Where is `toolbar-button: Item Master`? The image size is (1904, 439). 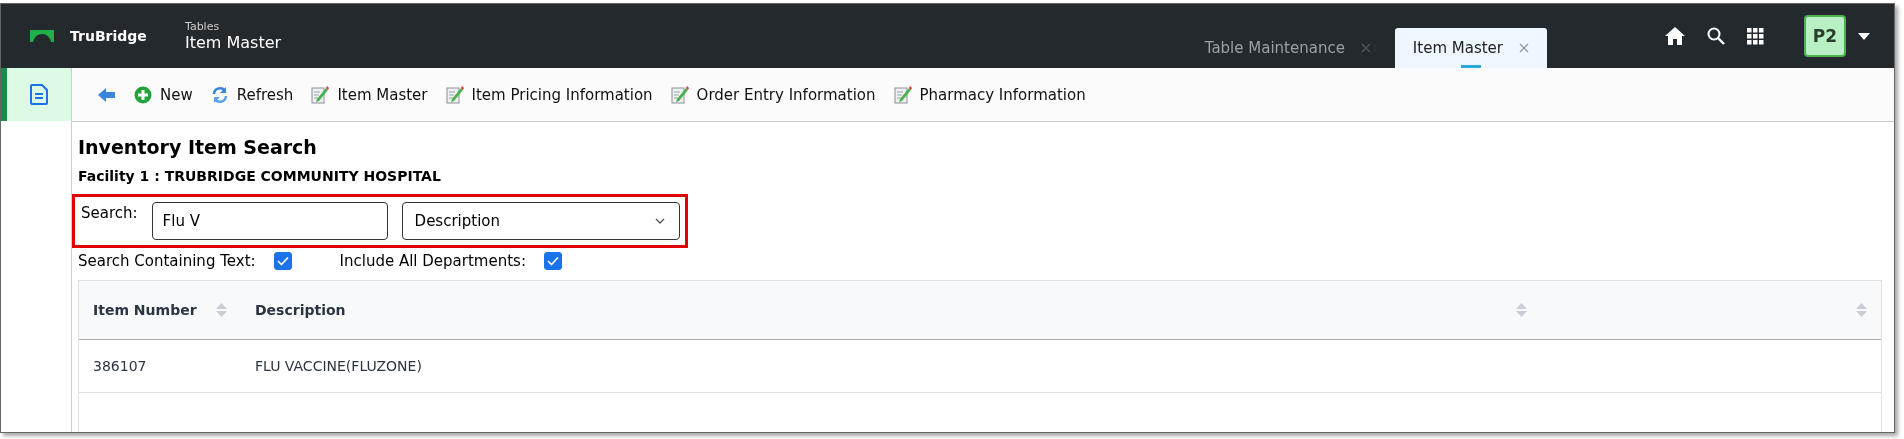
toolbar-button: Item Master is located at coordinates (369, 94).